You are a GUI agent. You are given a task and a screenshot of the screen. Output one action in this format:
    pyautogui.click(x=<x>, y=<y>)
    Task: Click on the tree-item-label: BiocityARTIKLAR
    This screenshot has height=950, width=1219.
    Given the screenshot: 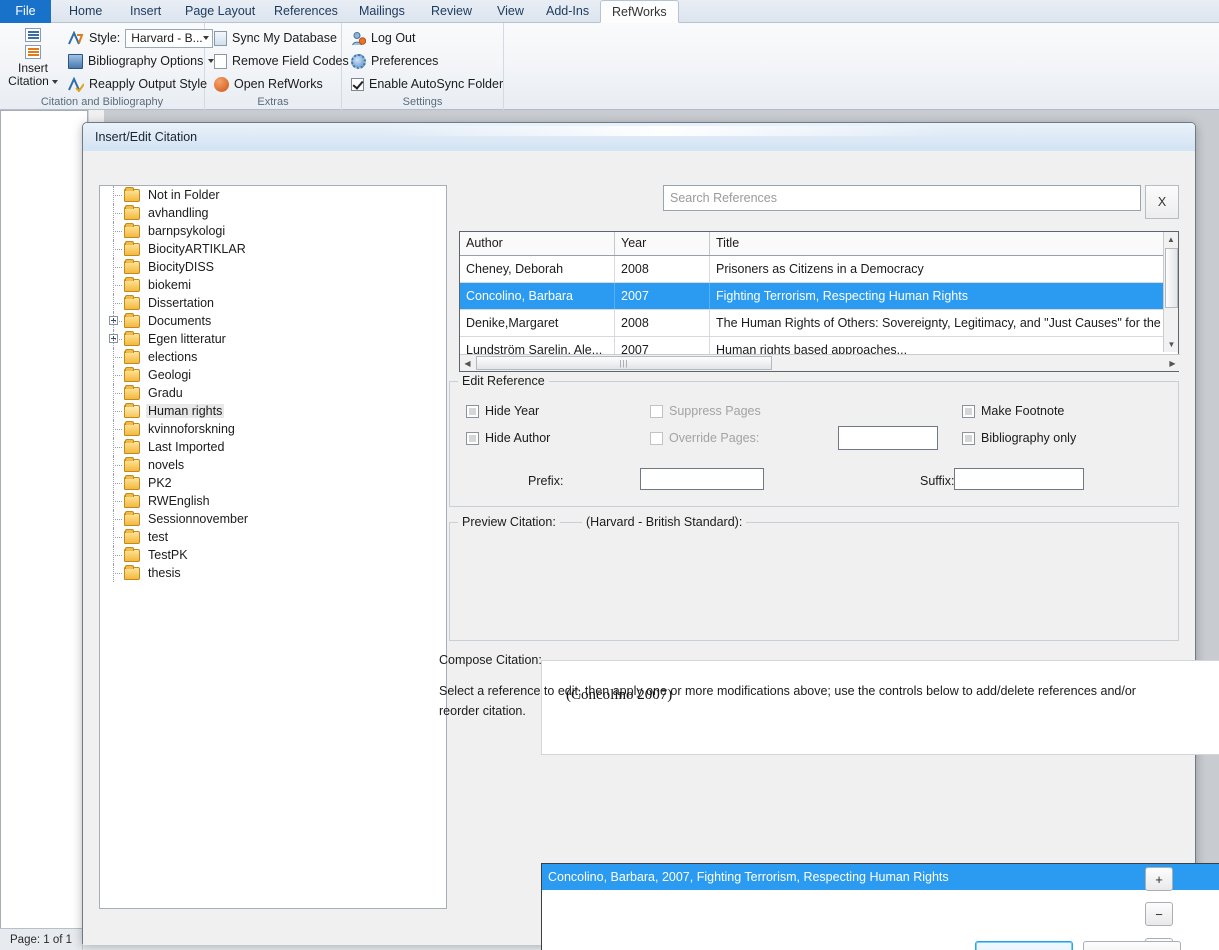 What is the action you would take?
    pyautogui.click(x=197, y=249)
    